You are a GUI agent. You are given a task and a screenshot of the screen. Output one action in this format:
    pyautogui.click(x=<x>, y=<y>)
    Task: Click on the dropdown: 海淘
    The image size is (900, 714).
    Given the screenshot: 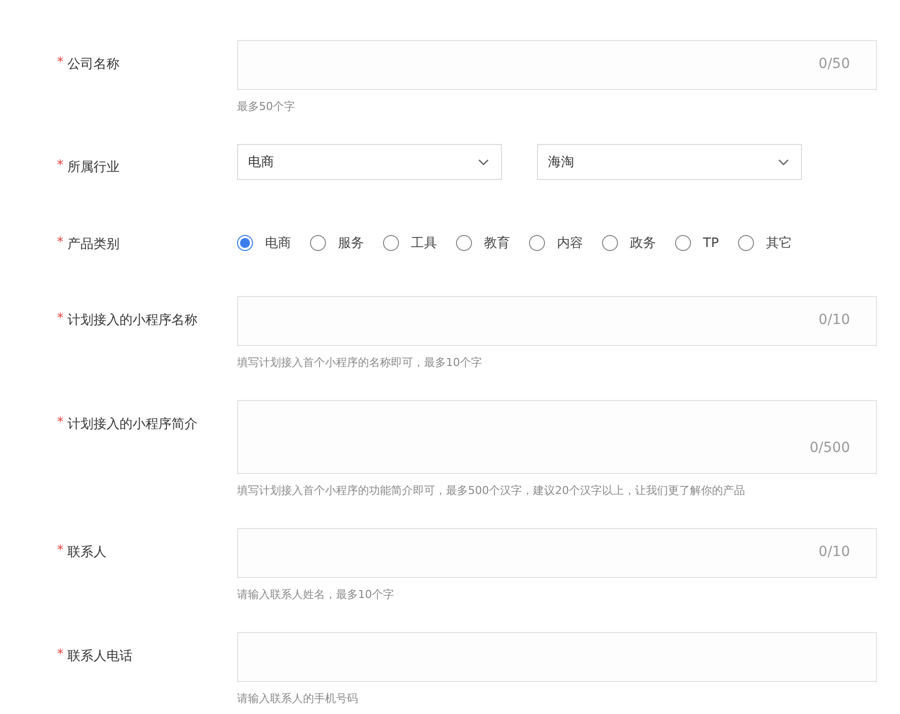 What is the action you would take?
    pyautogui.click(x=669, y=162)
    